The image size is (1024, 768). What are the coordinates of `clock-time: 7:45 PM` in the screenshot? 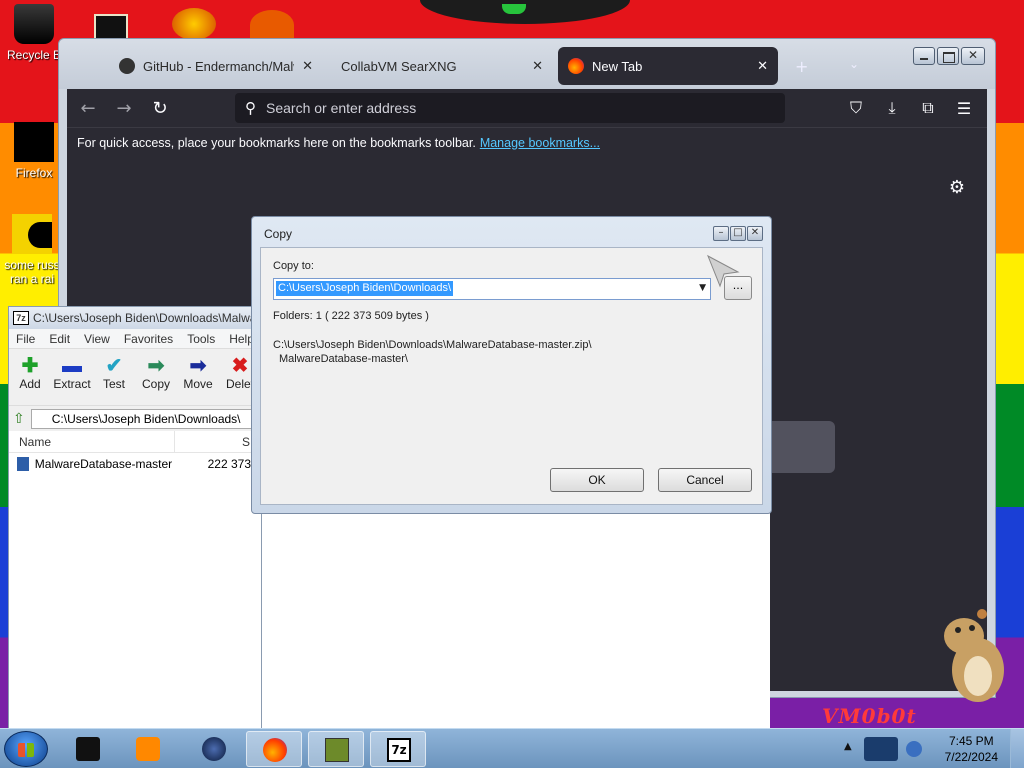 It's located at (971, 741).